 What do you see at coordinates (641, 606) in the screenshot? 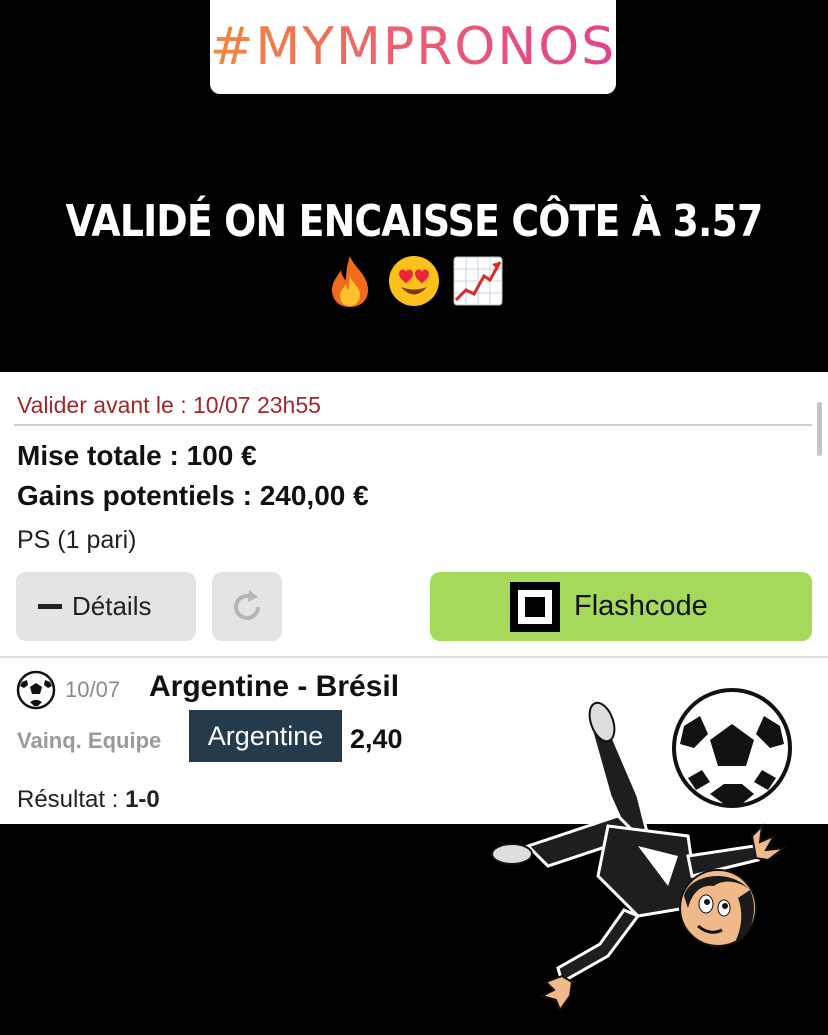
I see `flashcode-label: Flashcode` at bounding box center [641, 606].